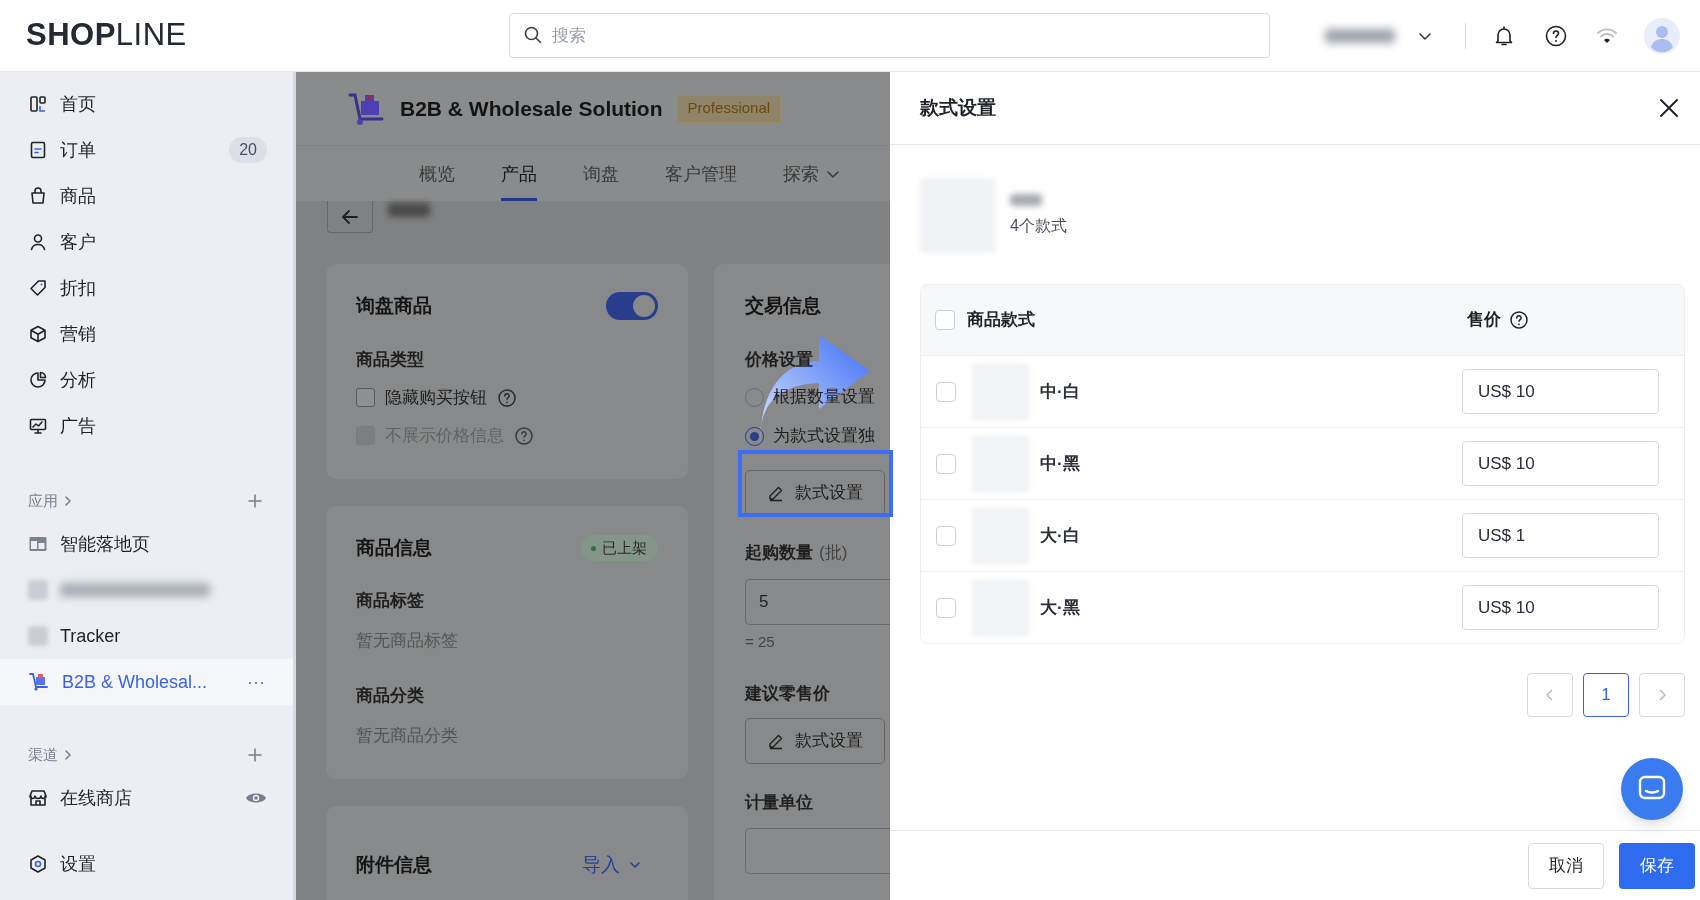 The image size is (1700, 900). What do you see at coordinates (531, 108) in the screenshot?
I see `app-title: B2B & Wholesale Solution` at bounding box center [531, 108].